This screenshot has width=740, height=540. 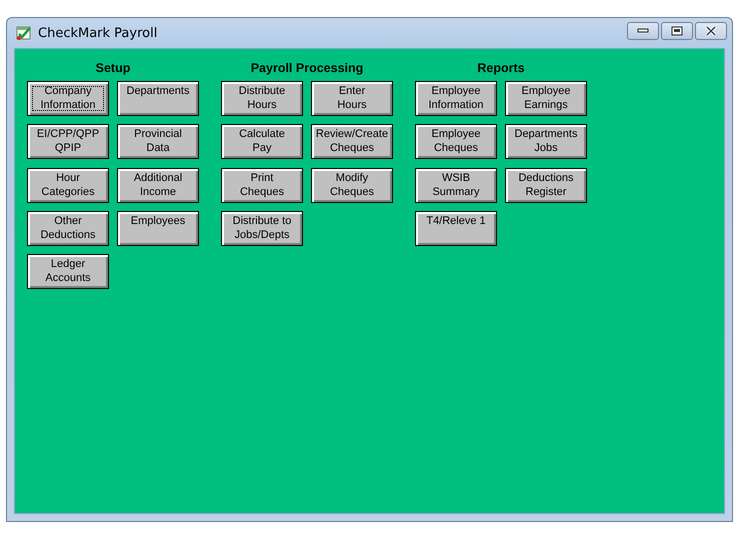 I want to click on menu-button: Additional Income, so click(x=158, y=185).